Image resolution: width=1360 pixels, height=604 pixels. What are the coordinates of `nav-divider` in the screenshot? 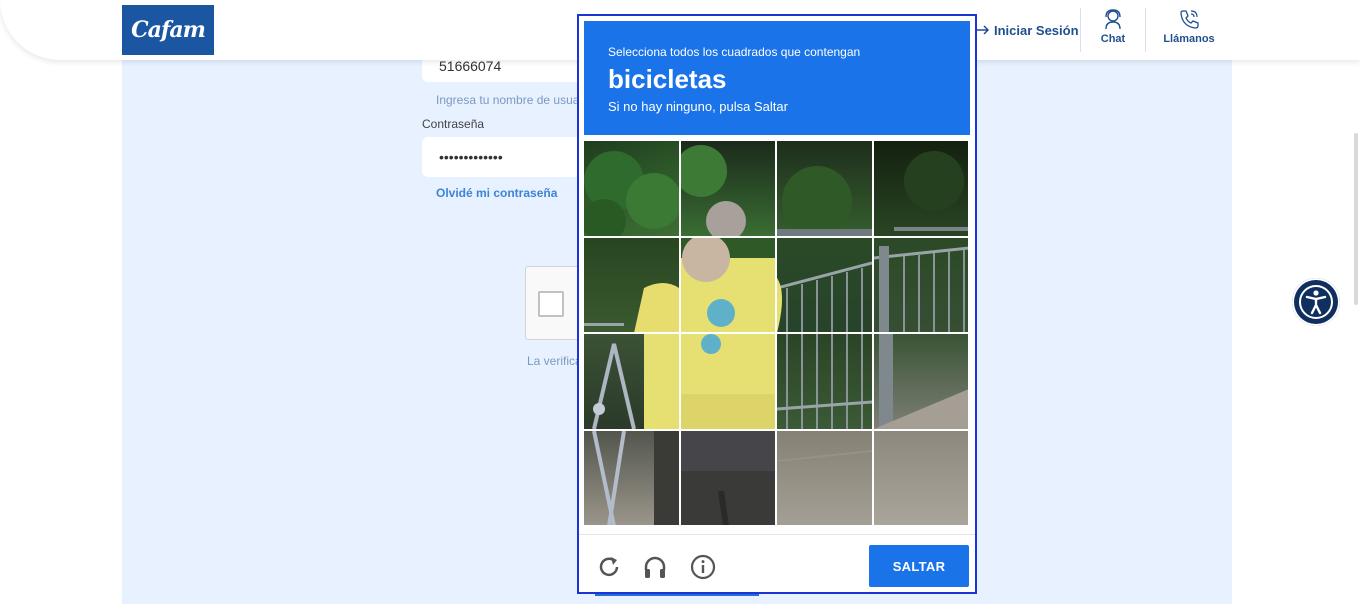 It's located at (1145, 30).